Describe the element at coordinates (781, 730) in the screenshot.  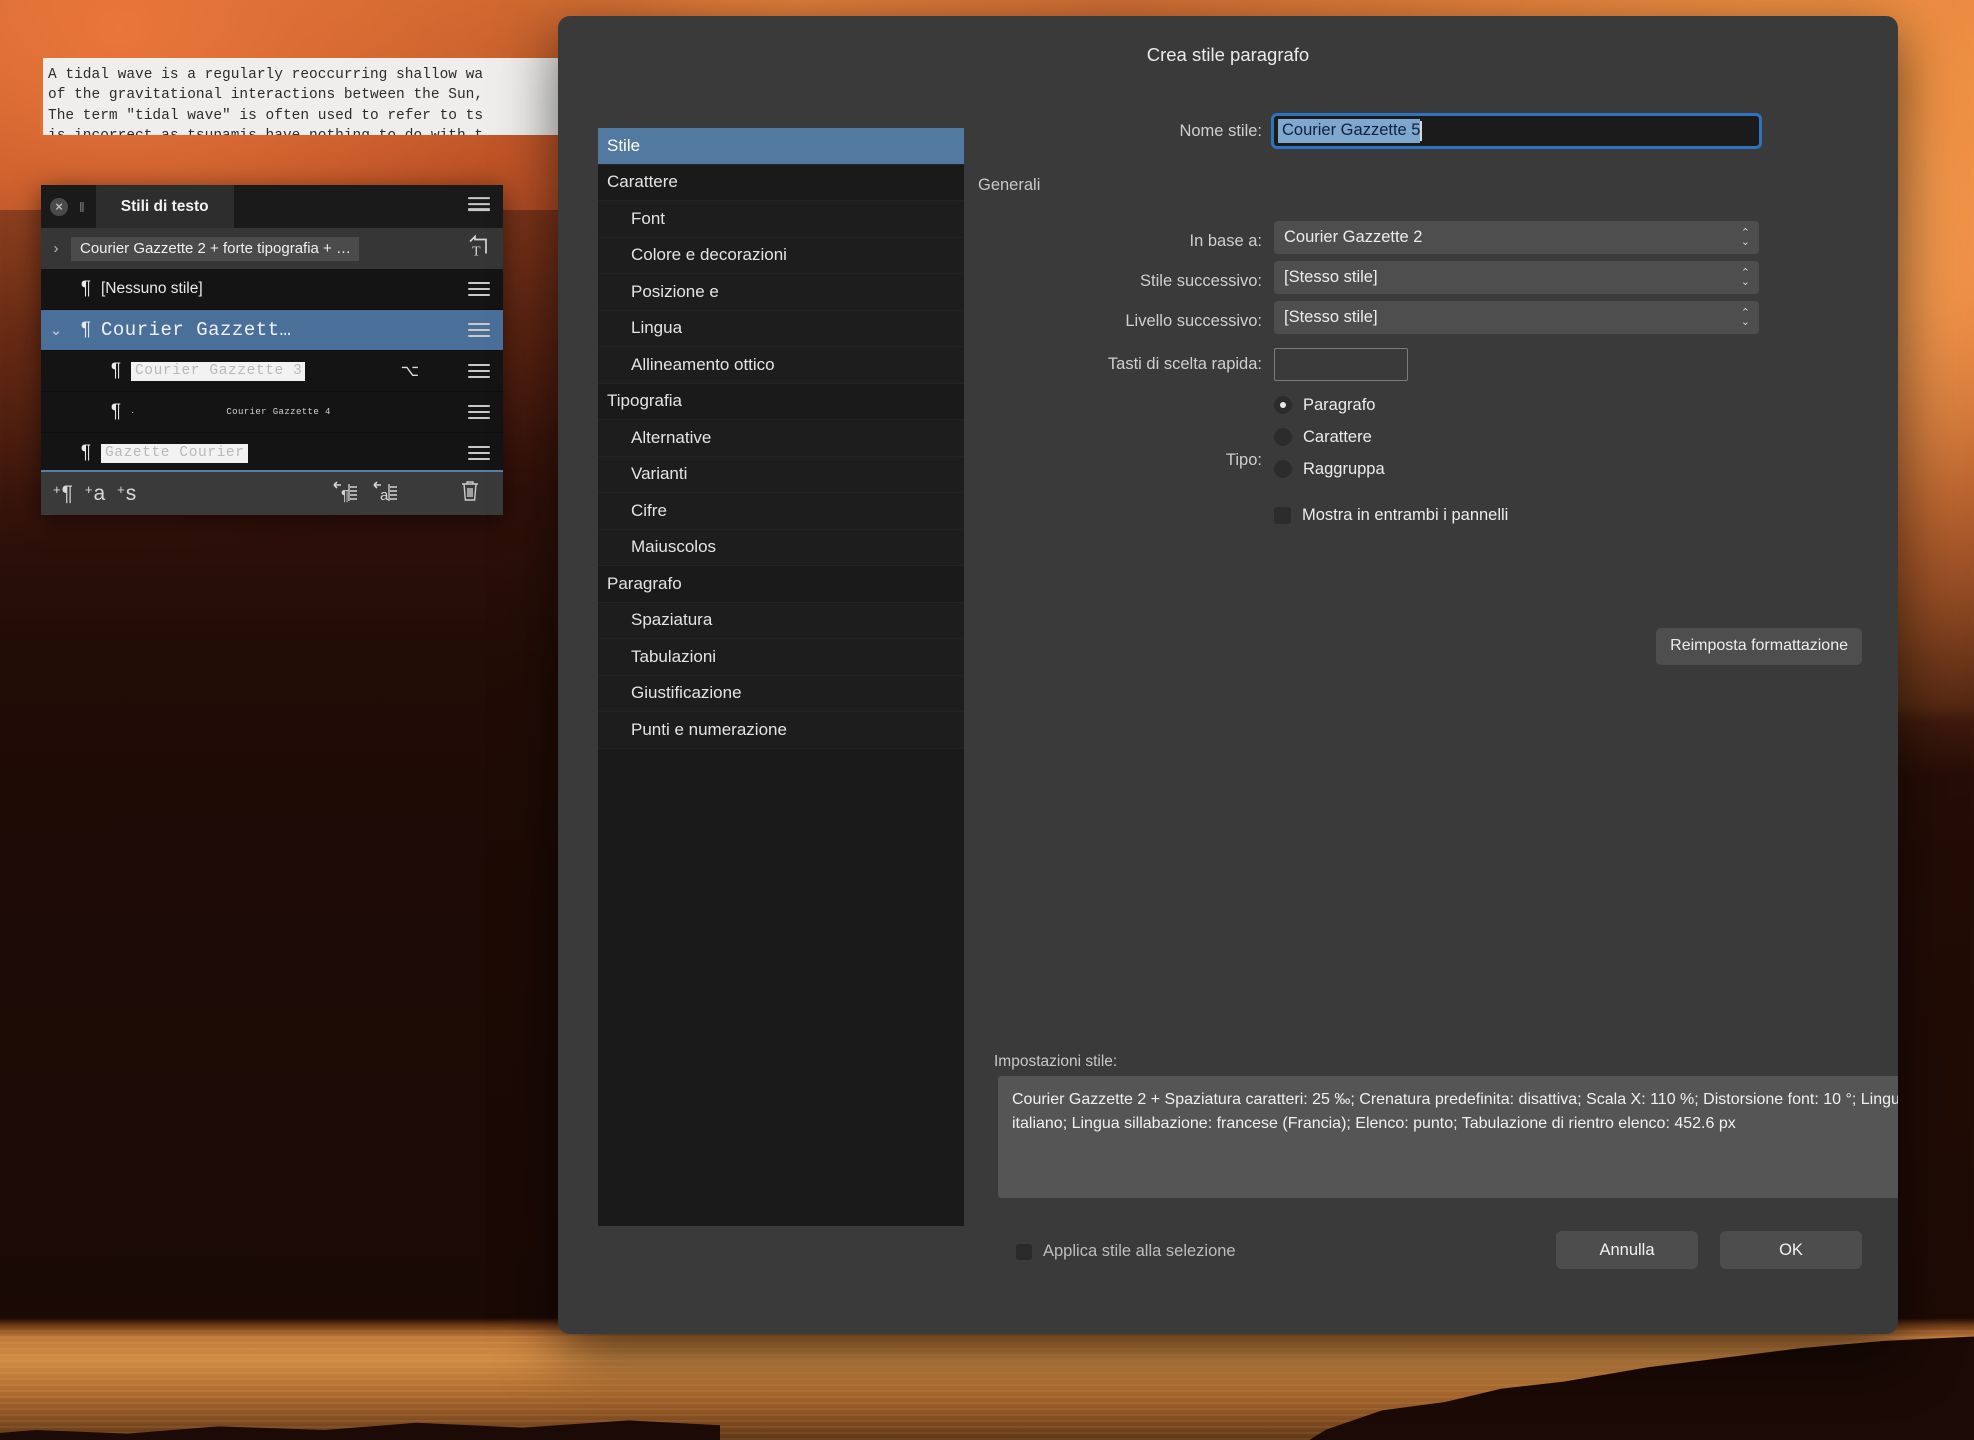
I see `nav-item-punti-e-numerazione: Punti e numerazione` at that location.